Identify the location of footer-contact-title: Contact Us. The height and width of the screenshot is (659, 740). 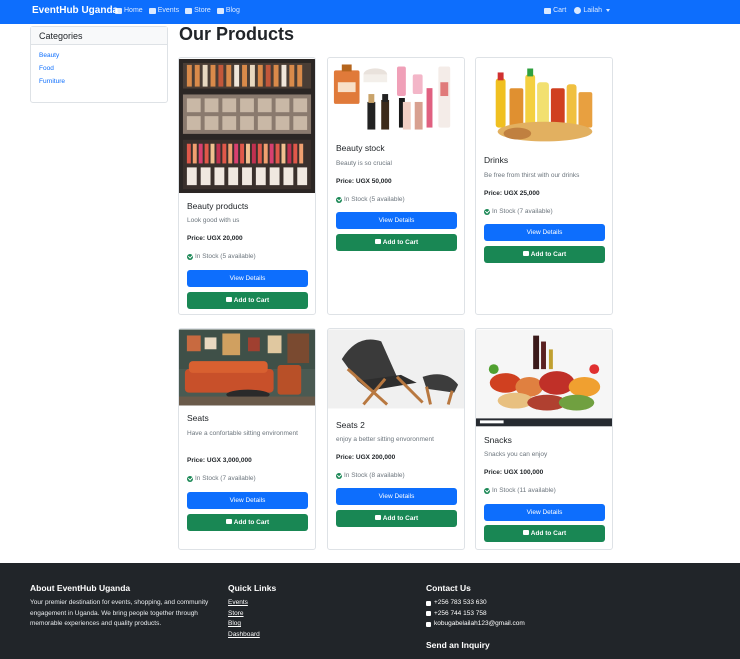
(448, 588).